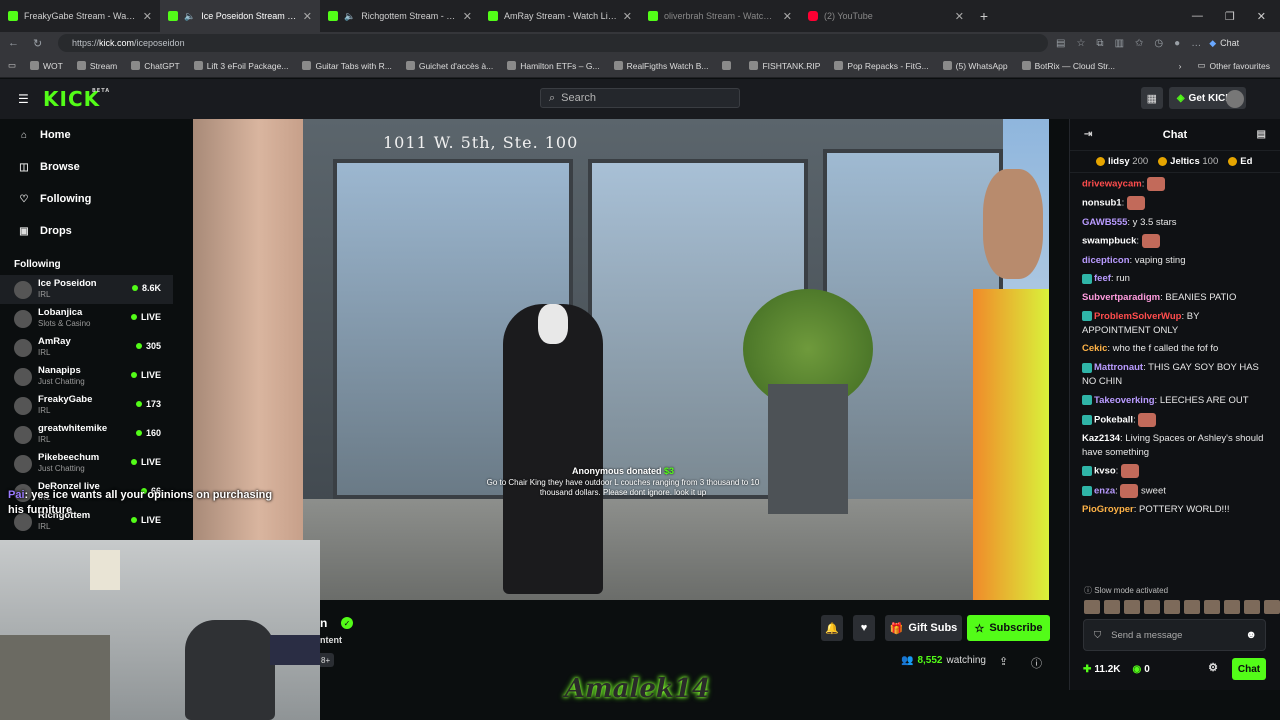  I want to click on following-channel-item: greatwhitemike IRL 160, so click(86, 434).